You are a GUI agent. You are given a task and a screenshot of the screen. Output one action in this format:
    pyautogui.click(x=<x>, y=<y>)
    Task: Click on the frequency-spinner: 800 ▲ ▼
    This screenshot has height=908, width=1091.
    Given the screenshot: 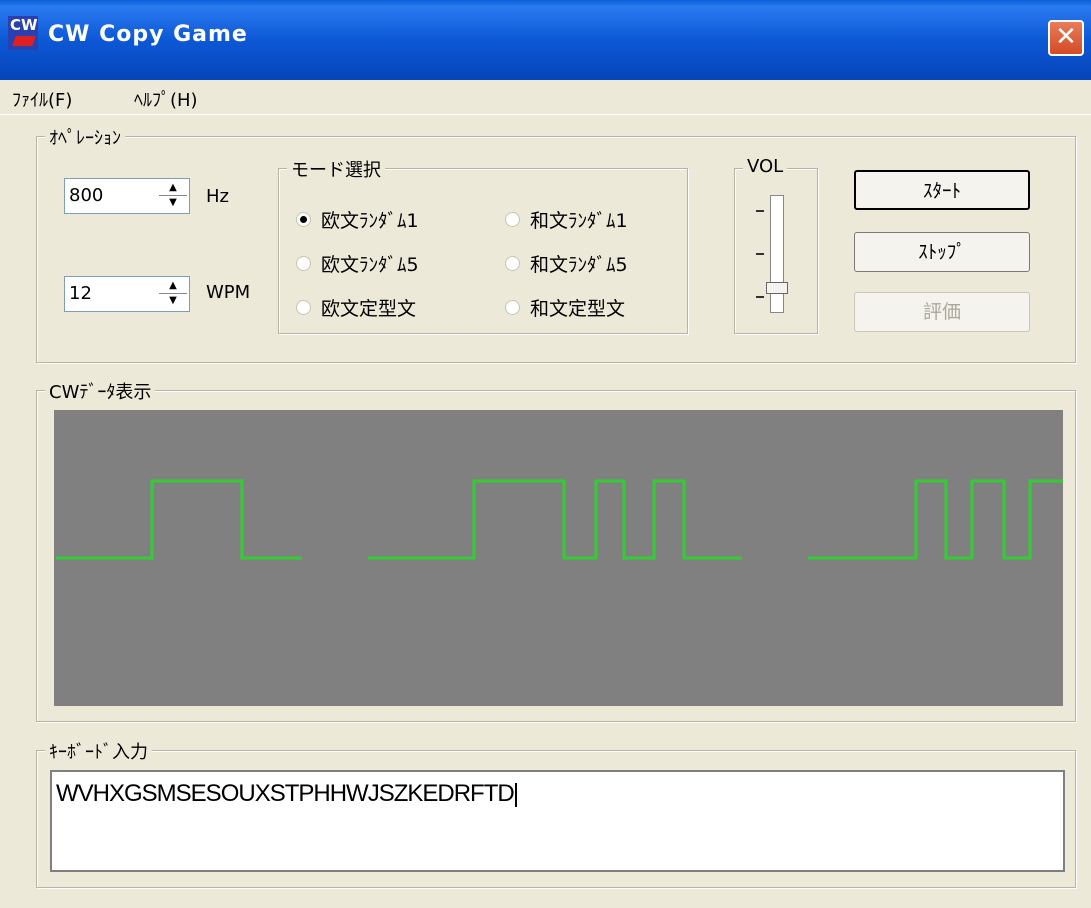 What is the action you would take?
    pyautogui.click(x=127, y=196)
    